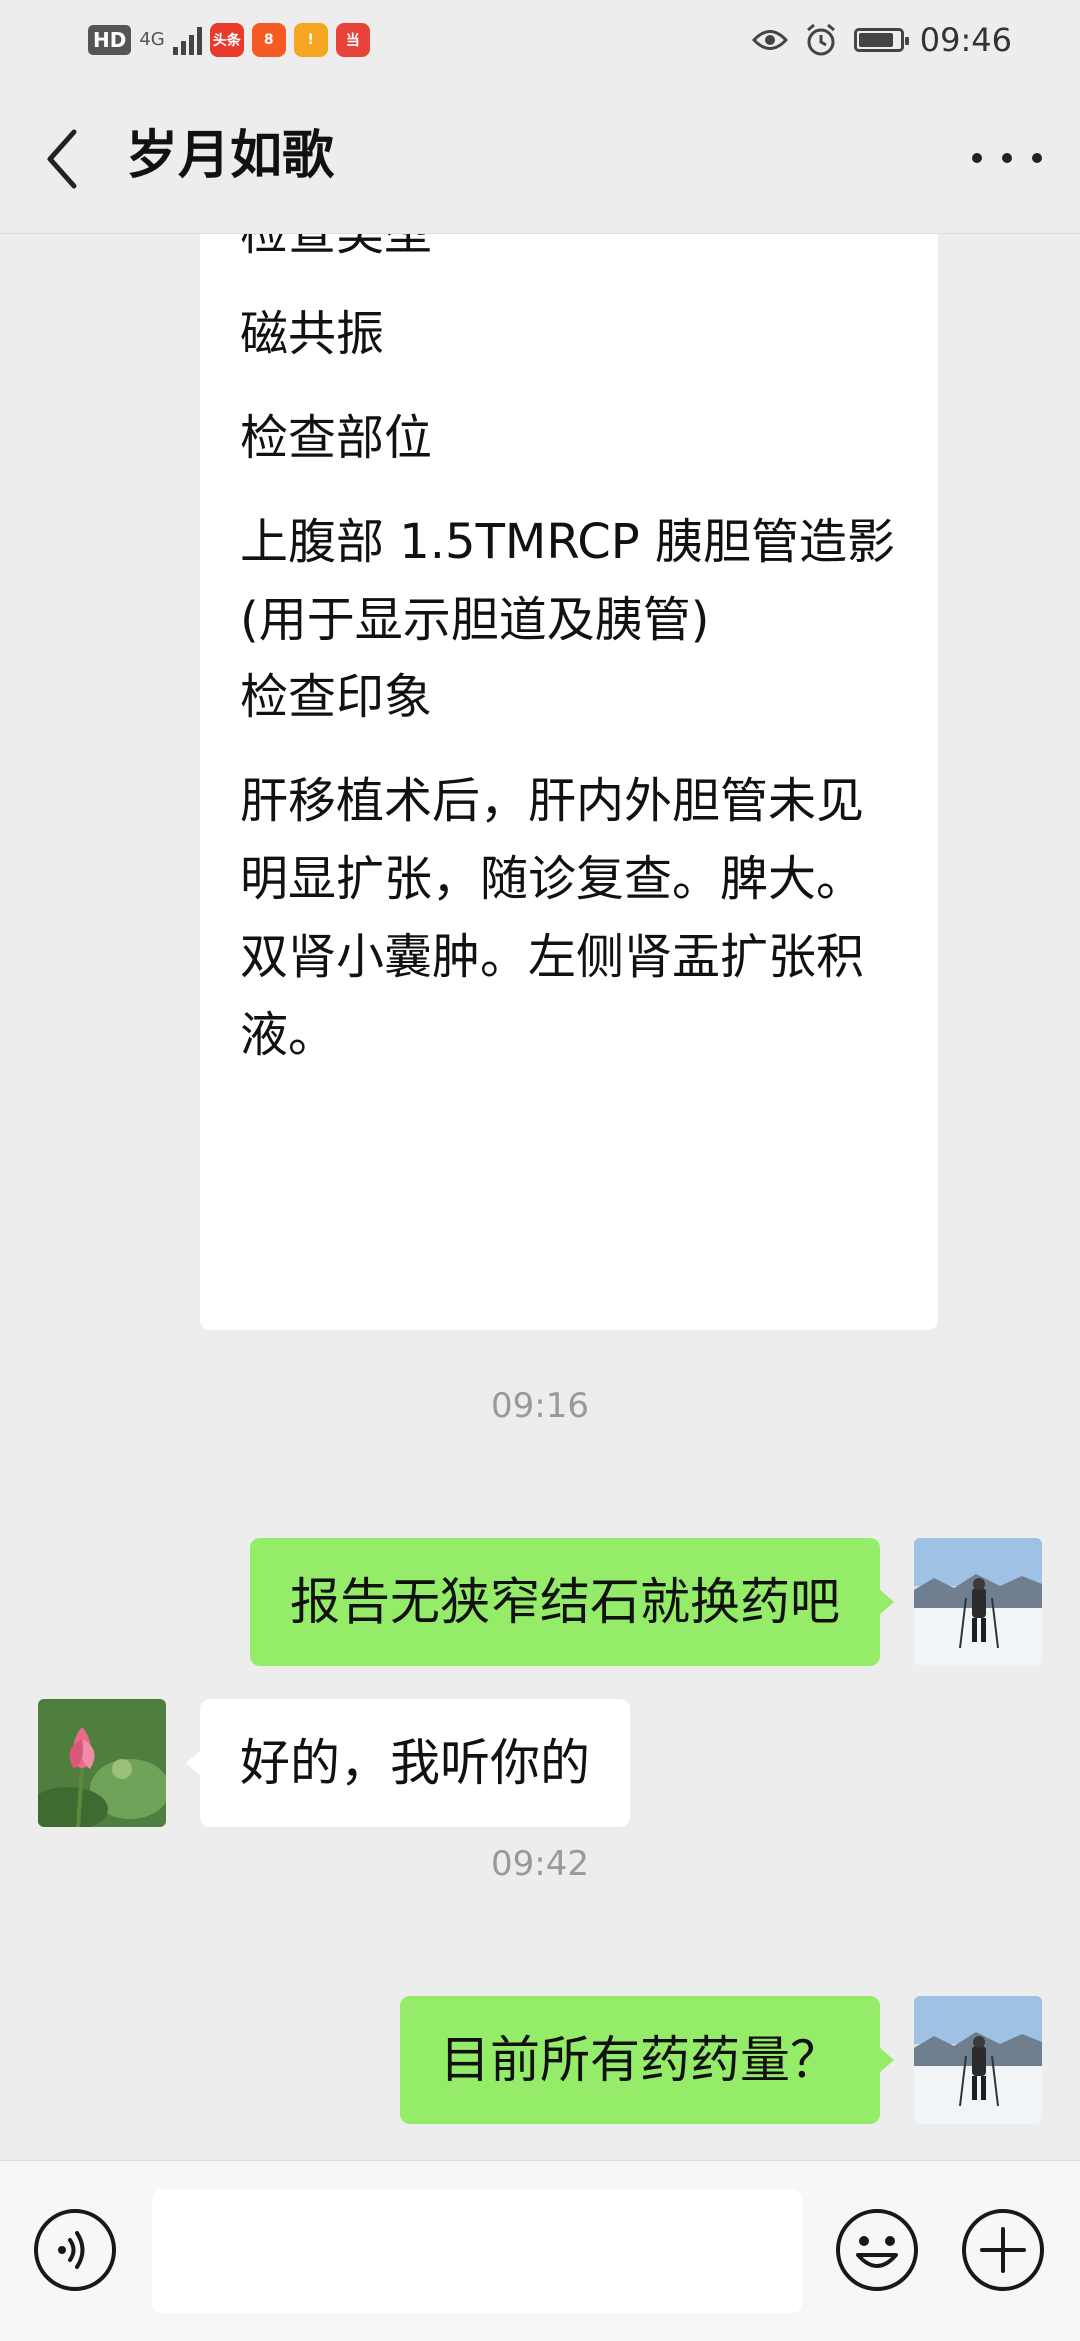  I want to click on contact-avatar, so click(102, 1763).